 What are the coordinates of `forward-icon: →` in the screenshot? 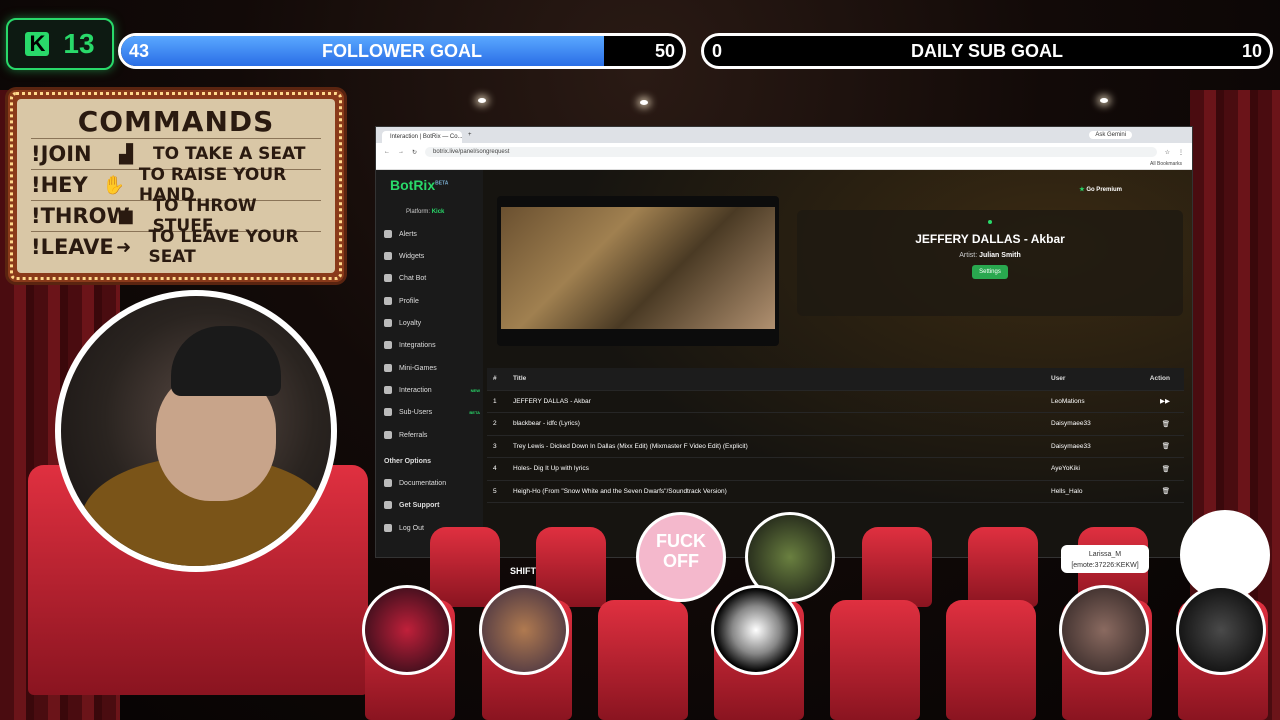 It's located at (401, 152).